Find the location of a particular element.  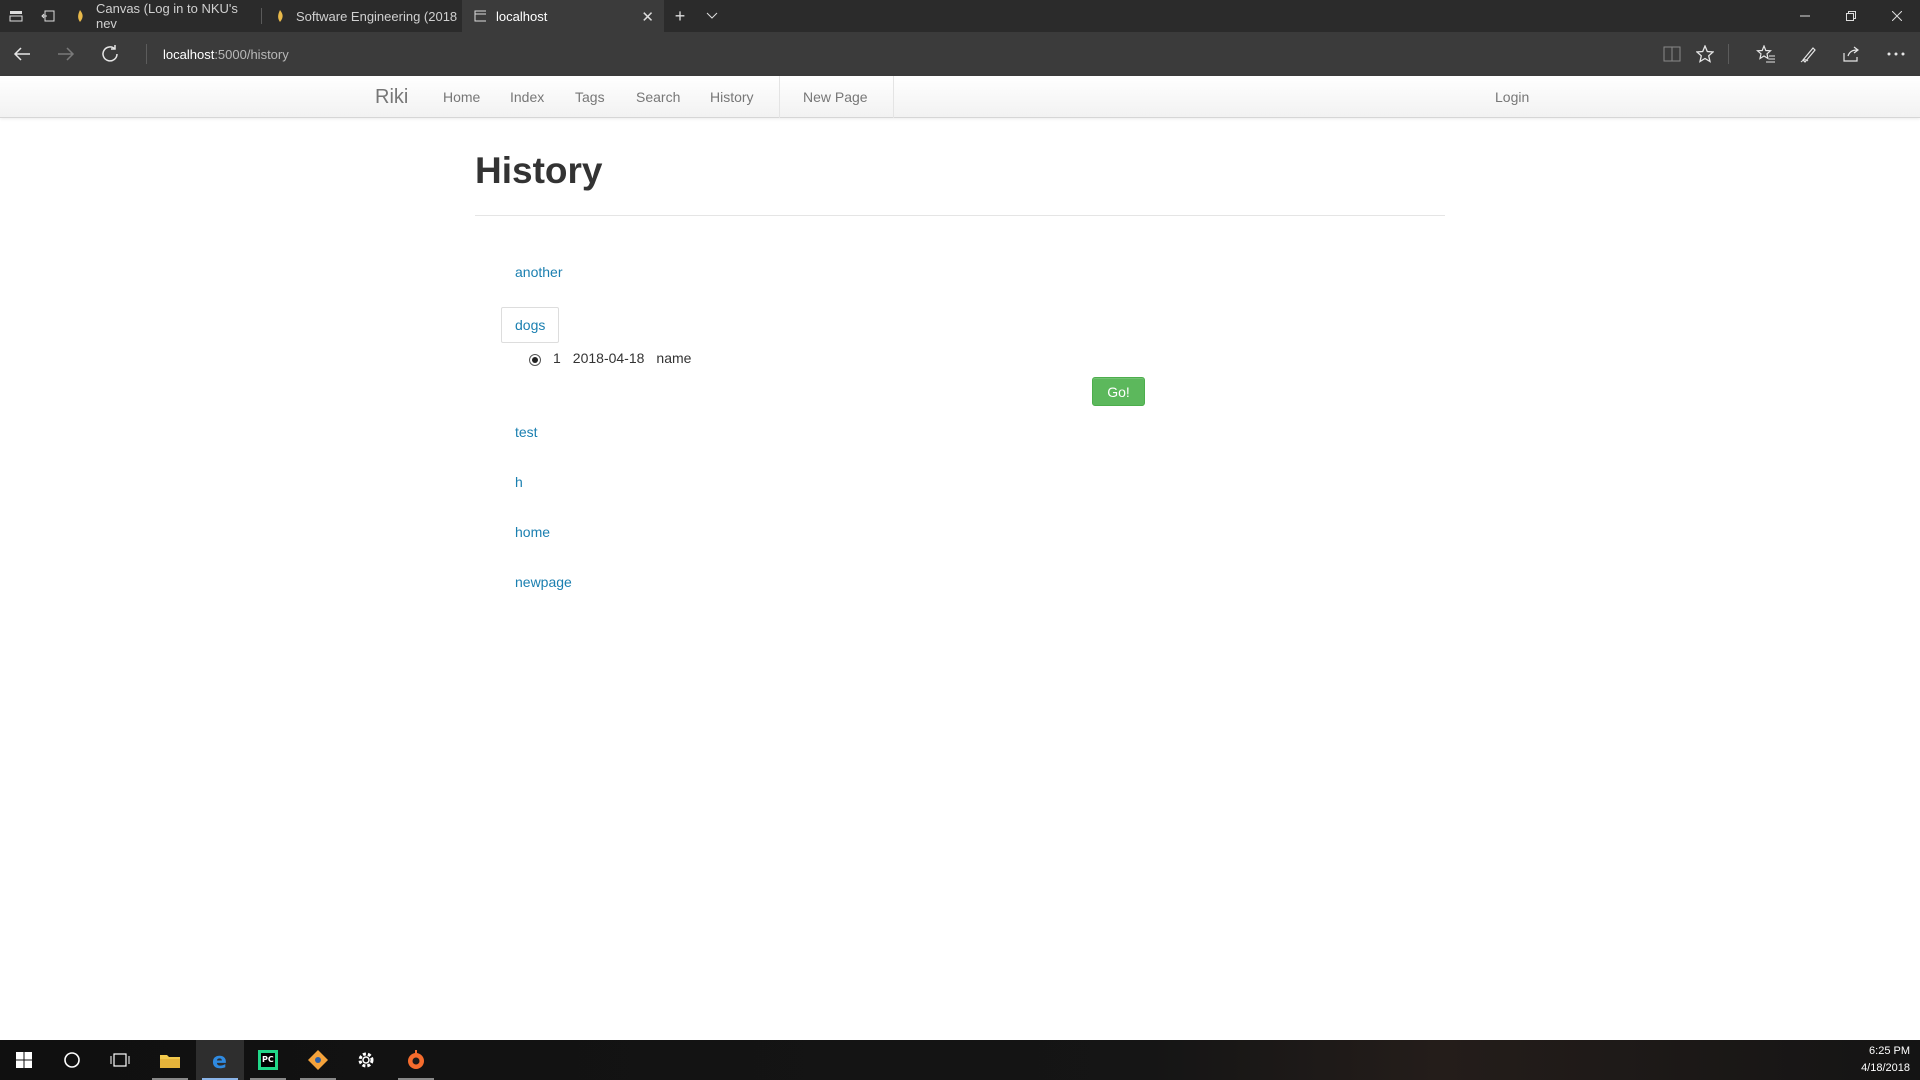

forward-icon is located at coordinates (66, 54).